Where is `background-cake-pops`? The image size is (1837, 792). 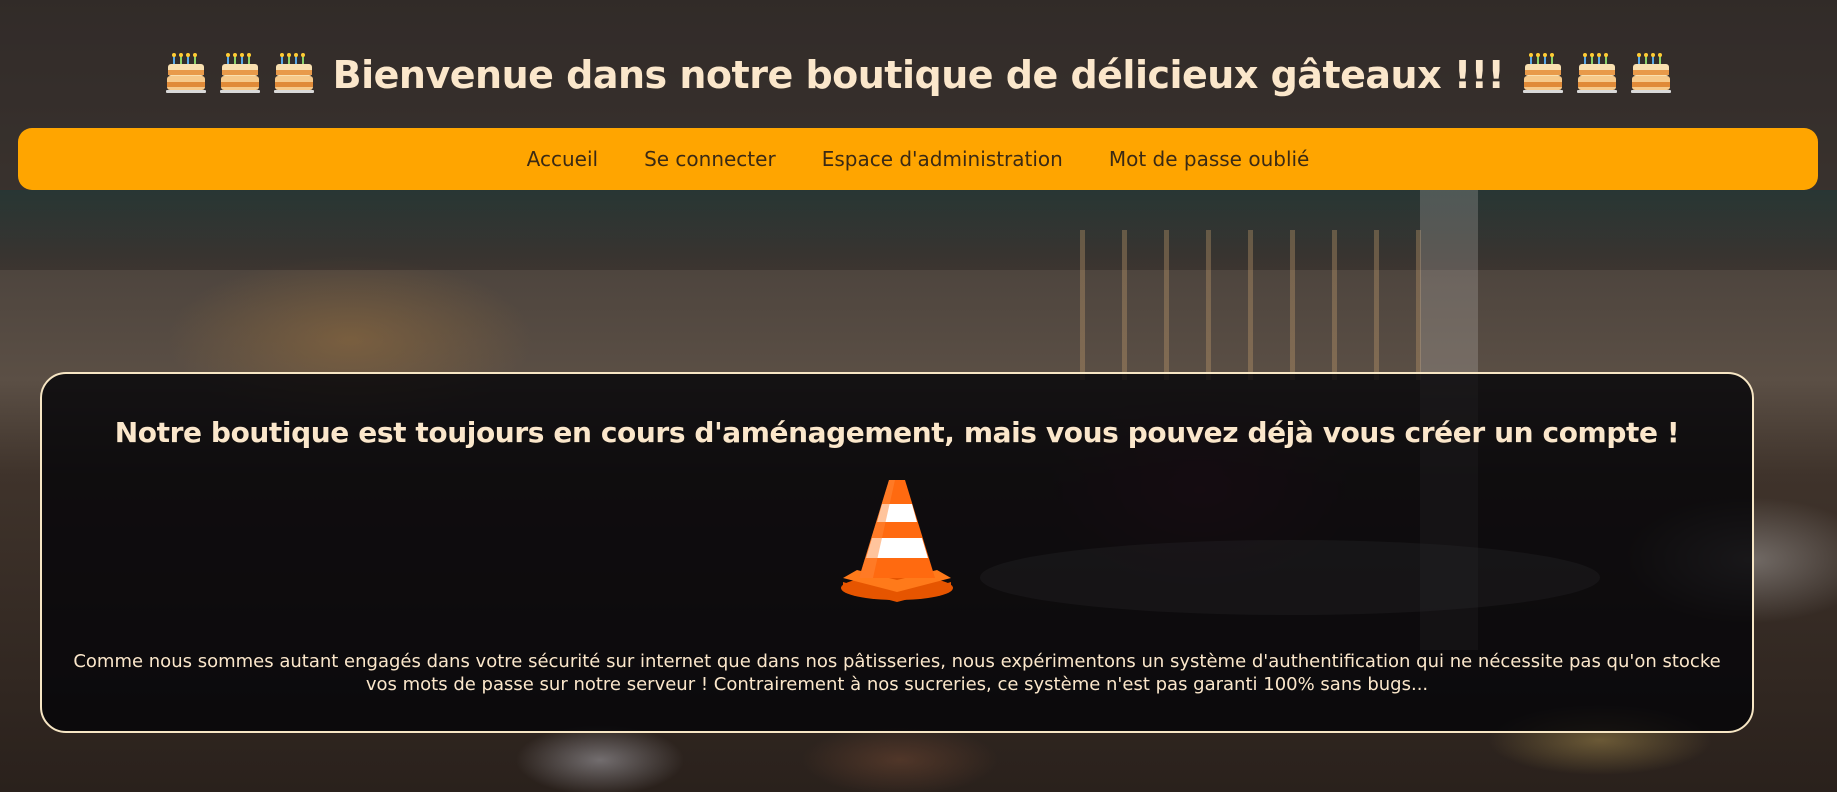
background-cake-pops is located at coordinates (1255, 305).